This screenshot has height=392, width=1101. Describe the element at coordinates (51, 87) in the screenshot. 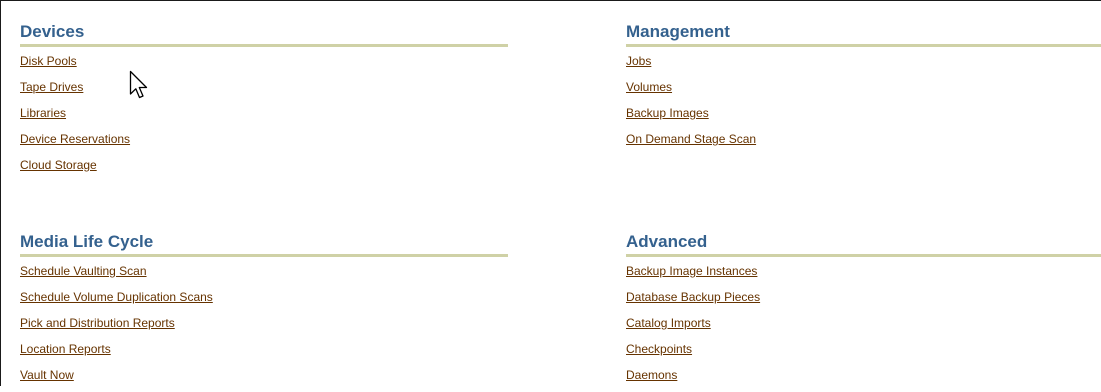

I see `tape-drives-link: Tape Drives` at that location.